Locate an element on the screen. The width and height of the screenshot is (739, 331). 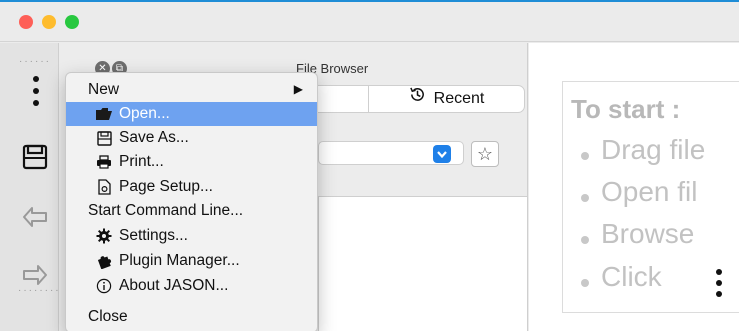
star-icon: ☆ is located at coordinates (485, 154).